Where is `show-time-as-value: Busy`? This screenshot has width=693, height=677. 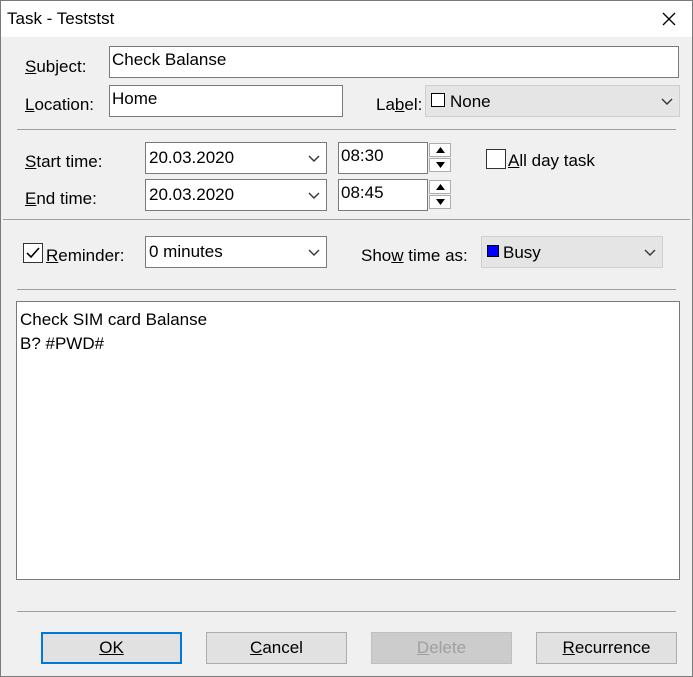
show-time-as-value: Busy is located at coordinates (522, 252).